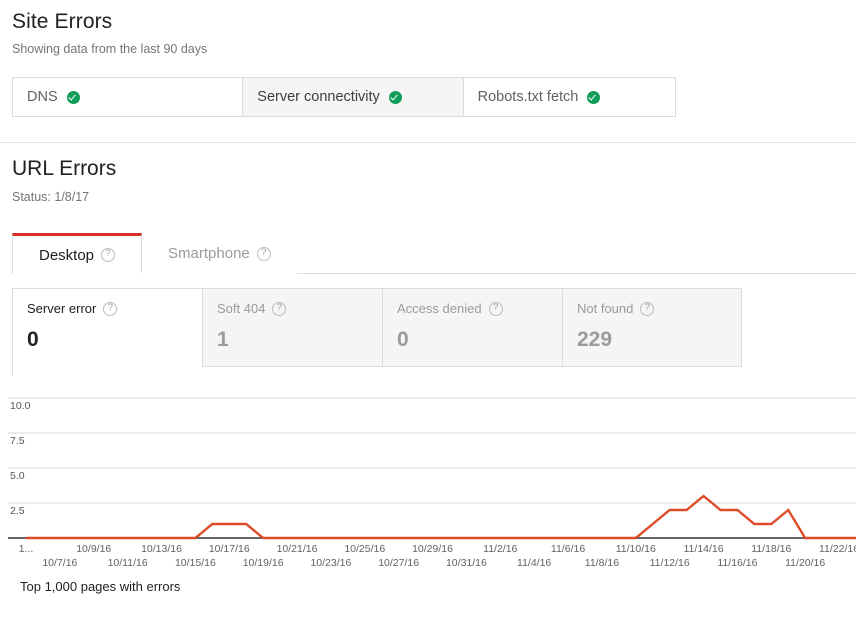 This screenshot has height=629, width=856. What do you see at coordinates (466, 563) in the screenshot?
I see `x-axis-tick-label: 10/31/16` at bounding box center [466, 563].